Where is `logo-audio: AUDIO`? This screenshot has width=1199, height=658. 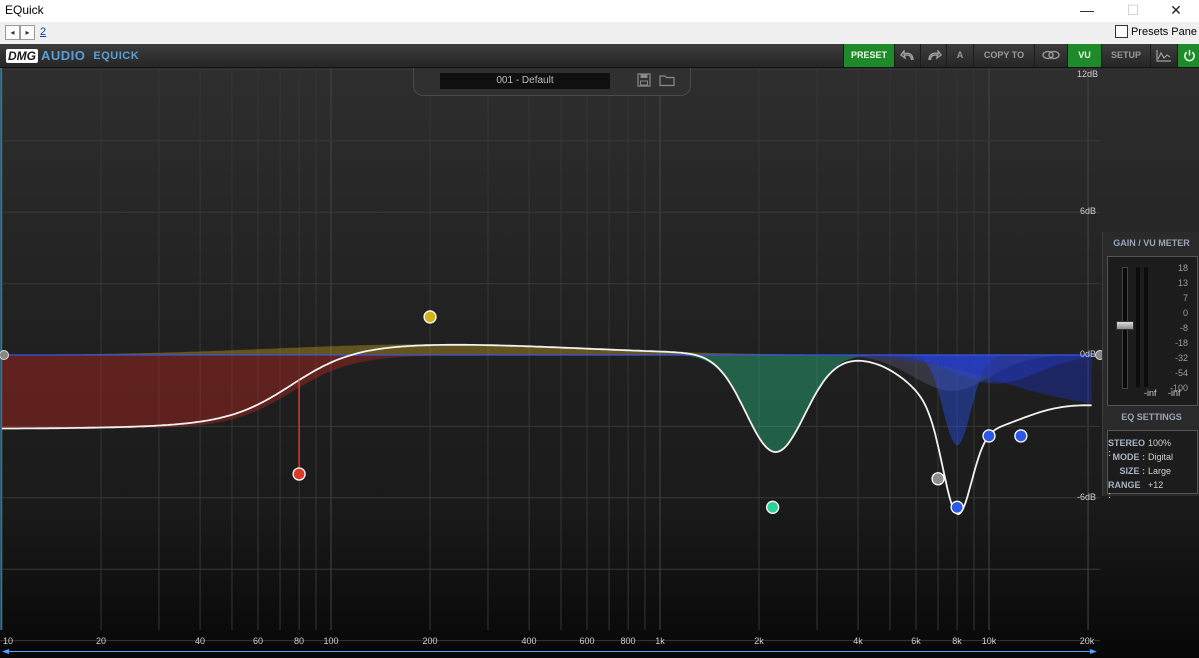 logo-audio: AUDIO is located at coordinates (63, 55).